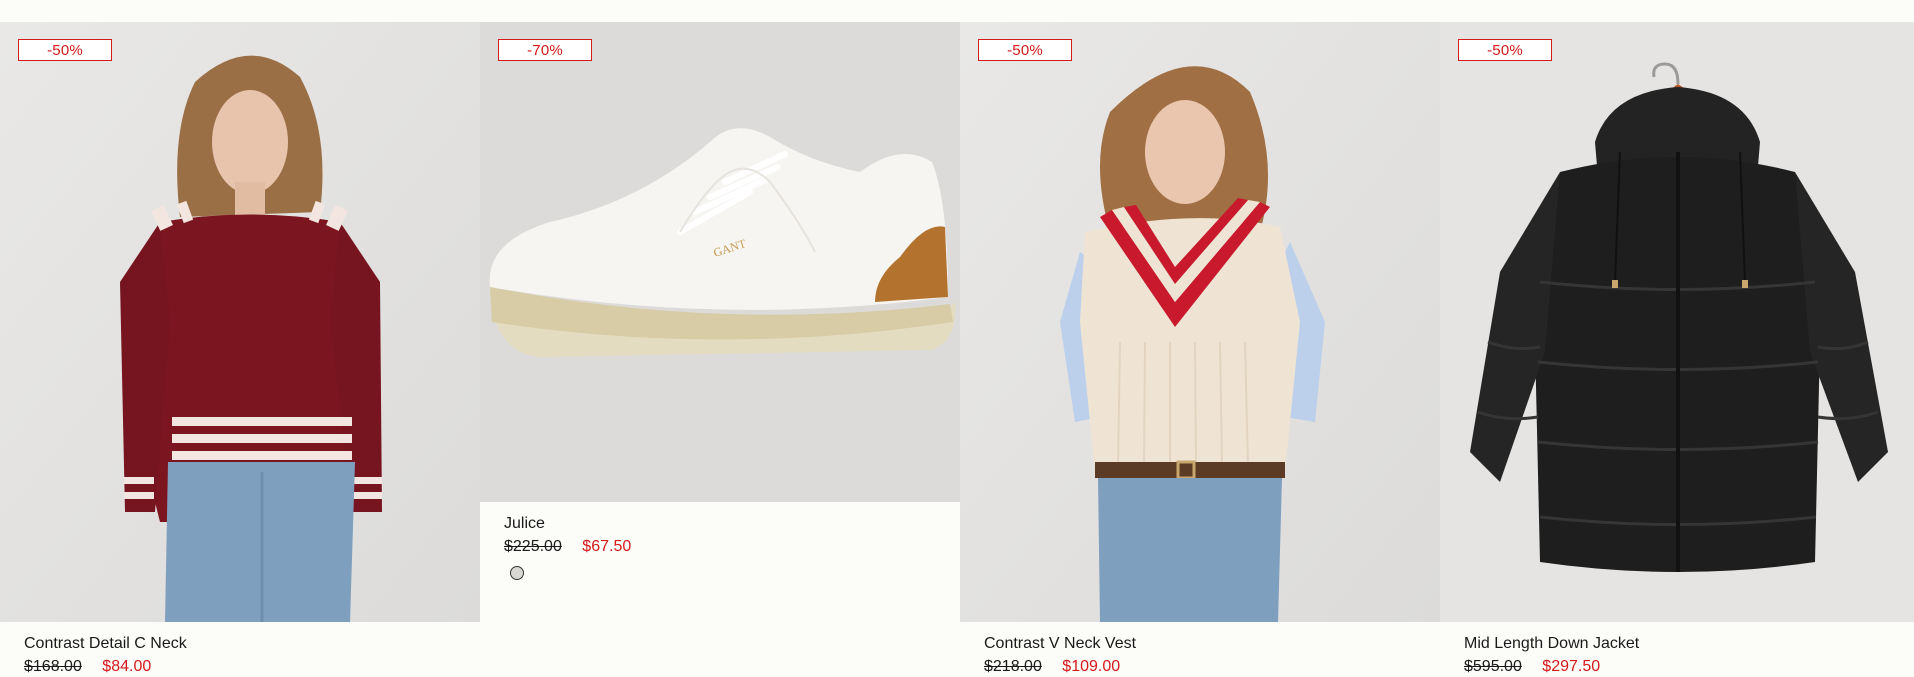 The image size is (1914, 677). What do you see at coordinates (720, 562) in the screenshot?
I see `product-details-panel: Julice $225.00 $67.50` at bounding box center [720, 562].